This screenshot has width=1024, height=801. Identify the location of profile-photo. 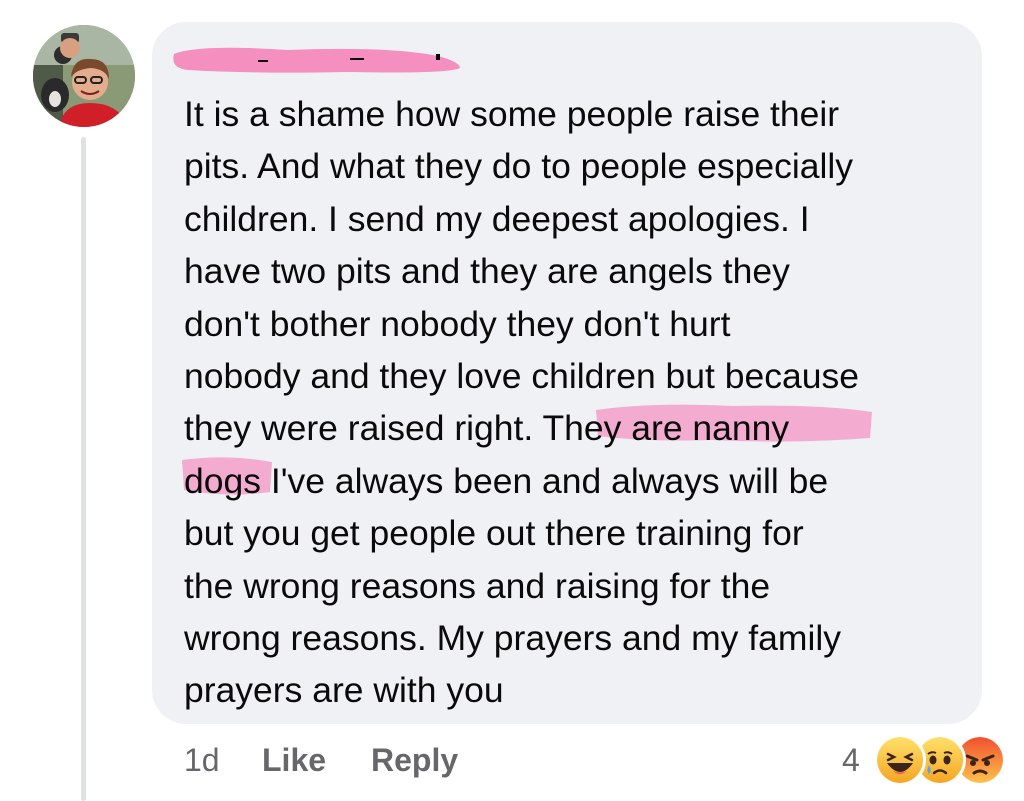
(84, 76).